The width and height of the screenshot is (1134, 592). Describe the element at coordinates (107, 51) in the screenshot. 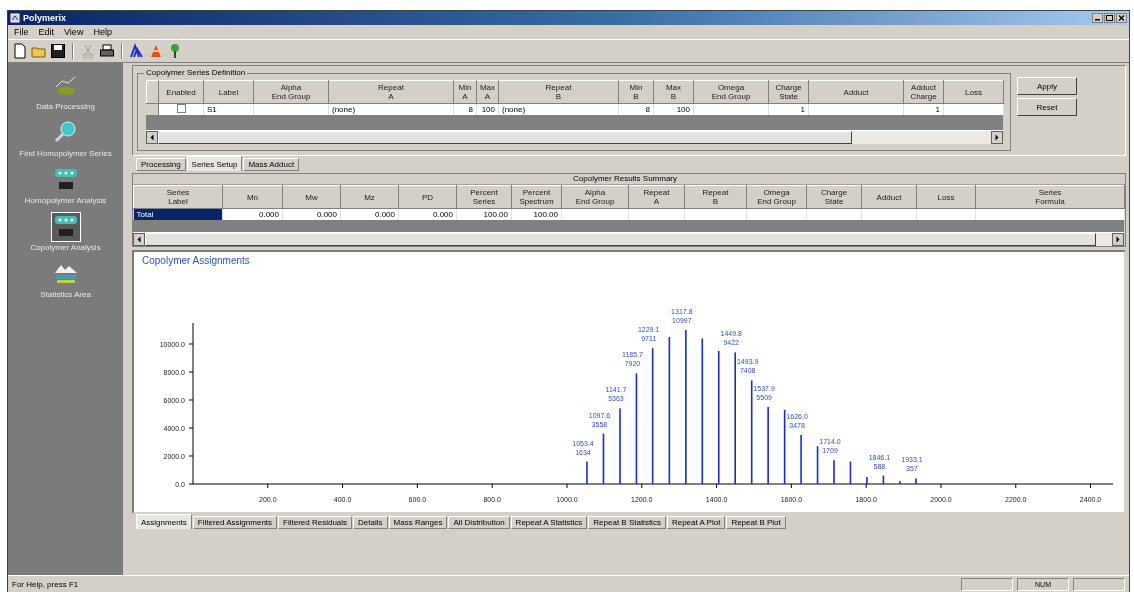

I see `printer-icon` at that location.